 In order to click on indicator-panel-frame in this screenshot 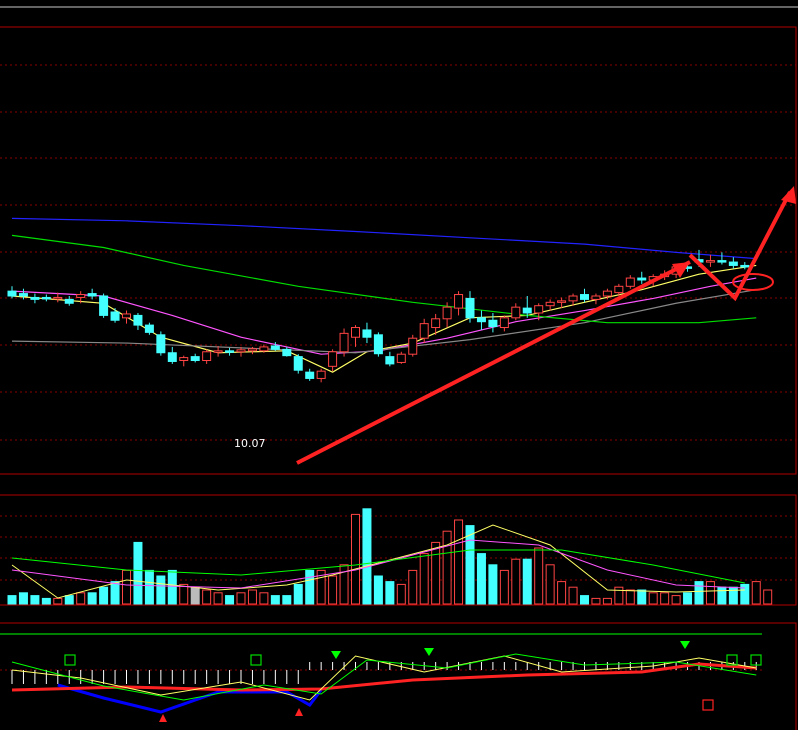, I will do `click(398, 676)`.